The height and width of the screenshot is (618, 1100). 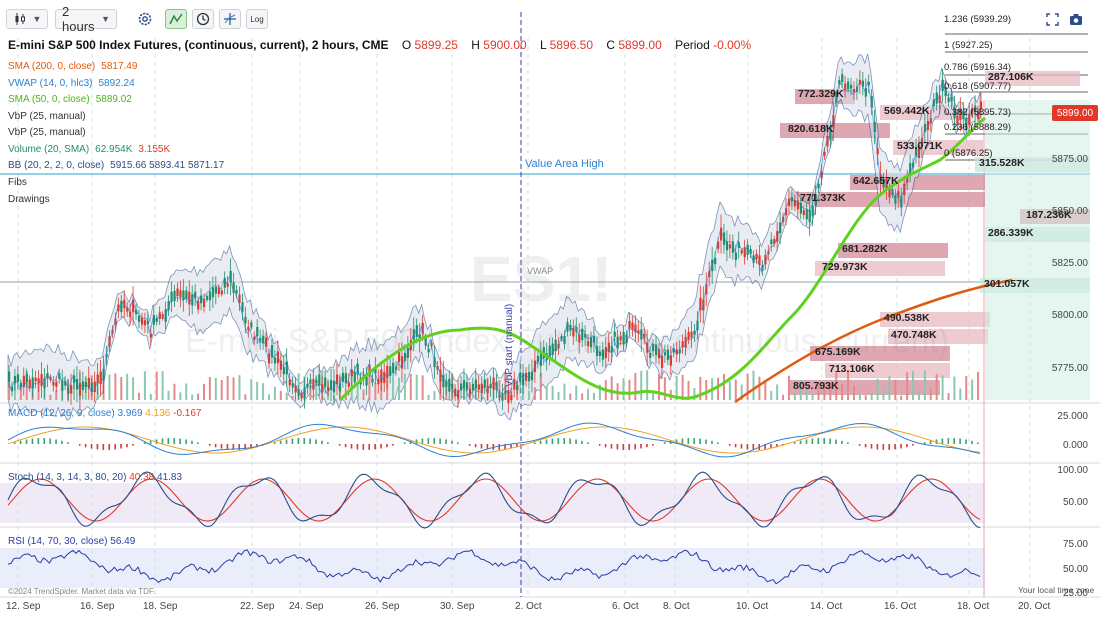 I want to click on legend-sma50: SMA (50, 0, close) 5889.02, so click(x=70, y=99).